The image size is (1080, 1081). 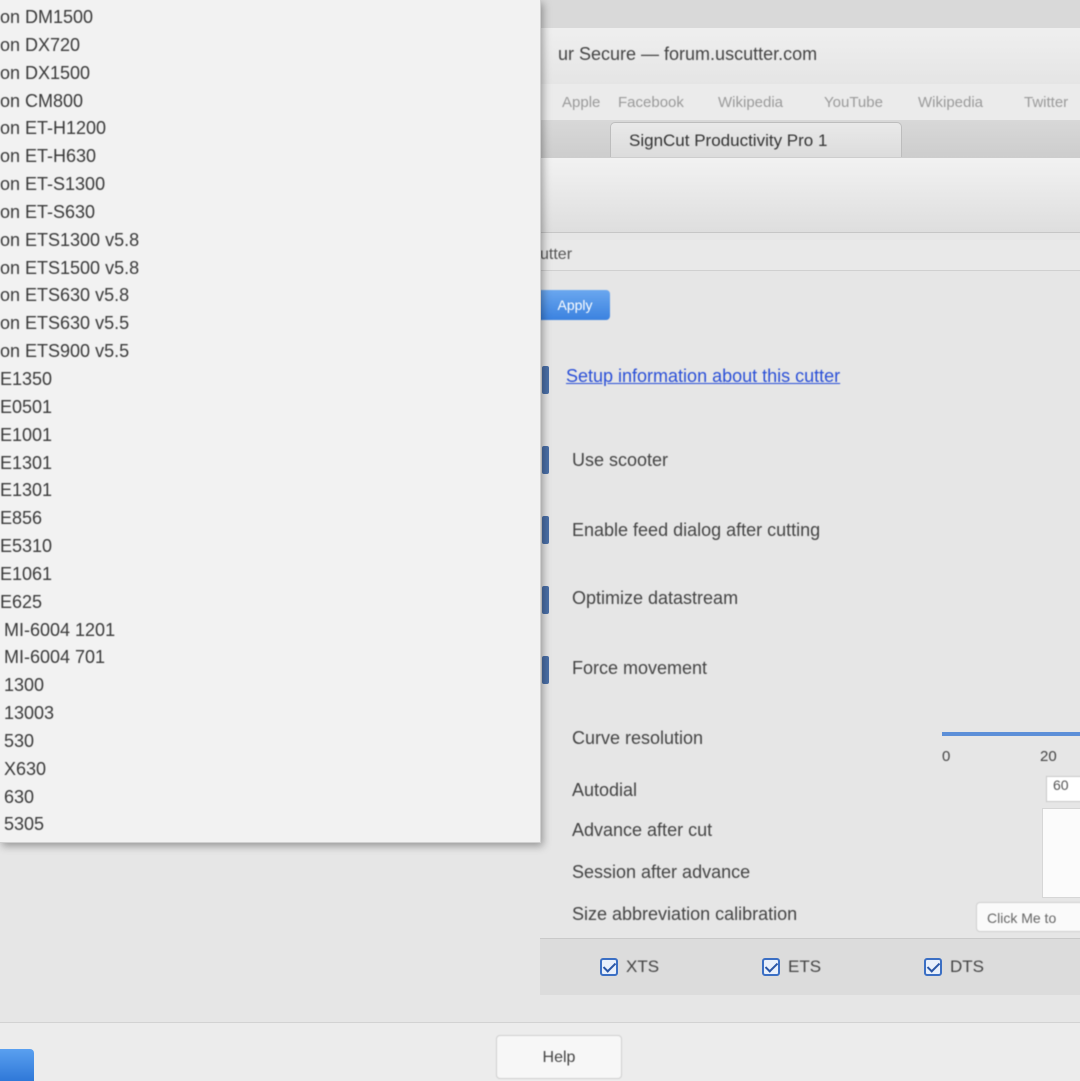 I want to click on address-text: ur Secure — forum.uscutter.com, so click(x=688, y=54).